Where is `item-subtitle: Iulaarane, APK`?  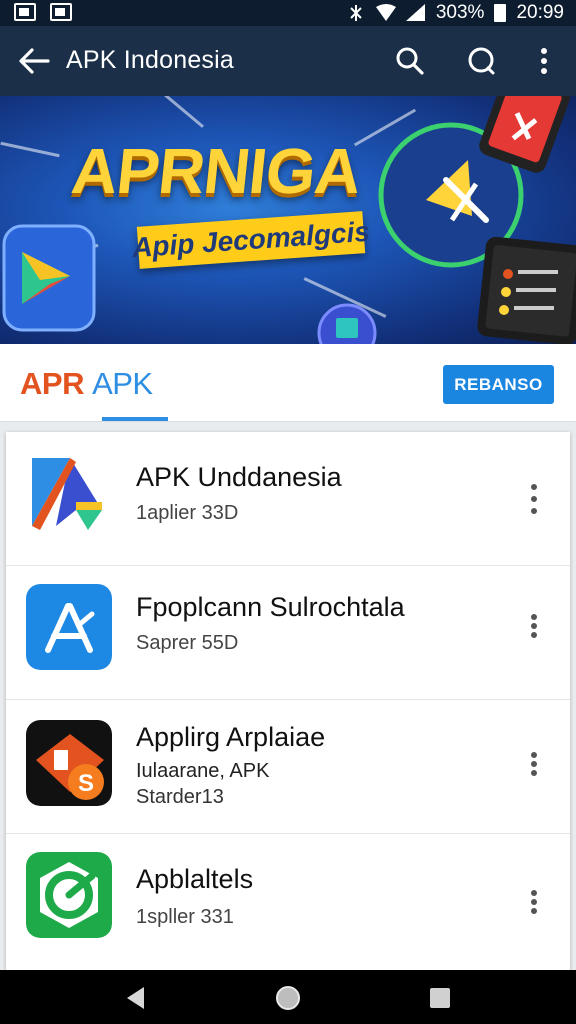
item-subtitle: Iulaarane, APK is located at coordinates (203, 771).